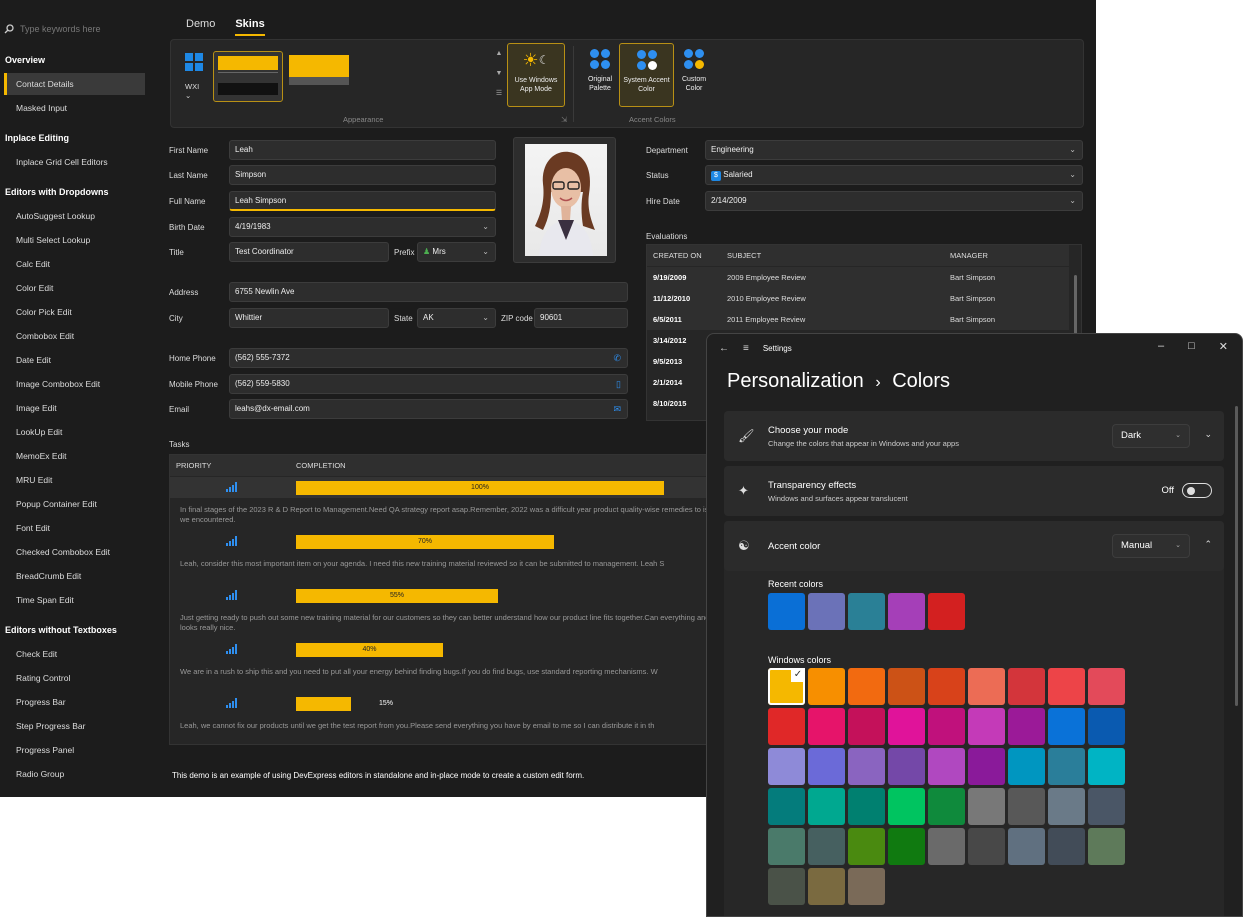 Image resolution: width=1243 pixels, height=917 pixels. Describe the element at coordinates (248, 76) in the screenshot. I see `skin-swatch-selected` at that location.